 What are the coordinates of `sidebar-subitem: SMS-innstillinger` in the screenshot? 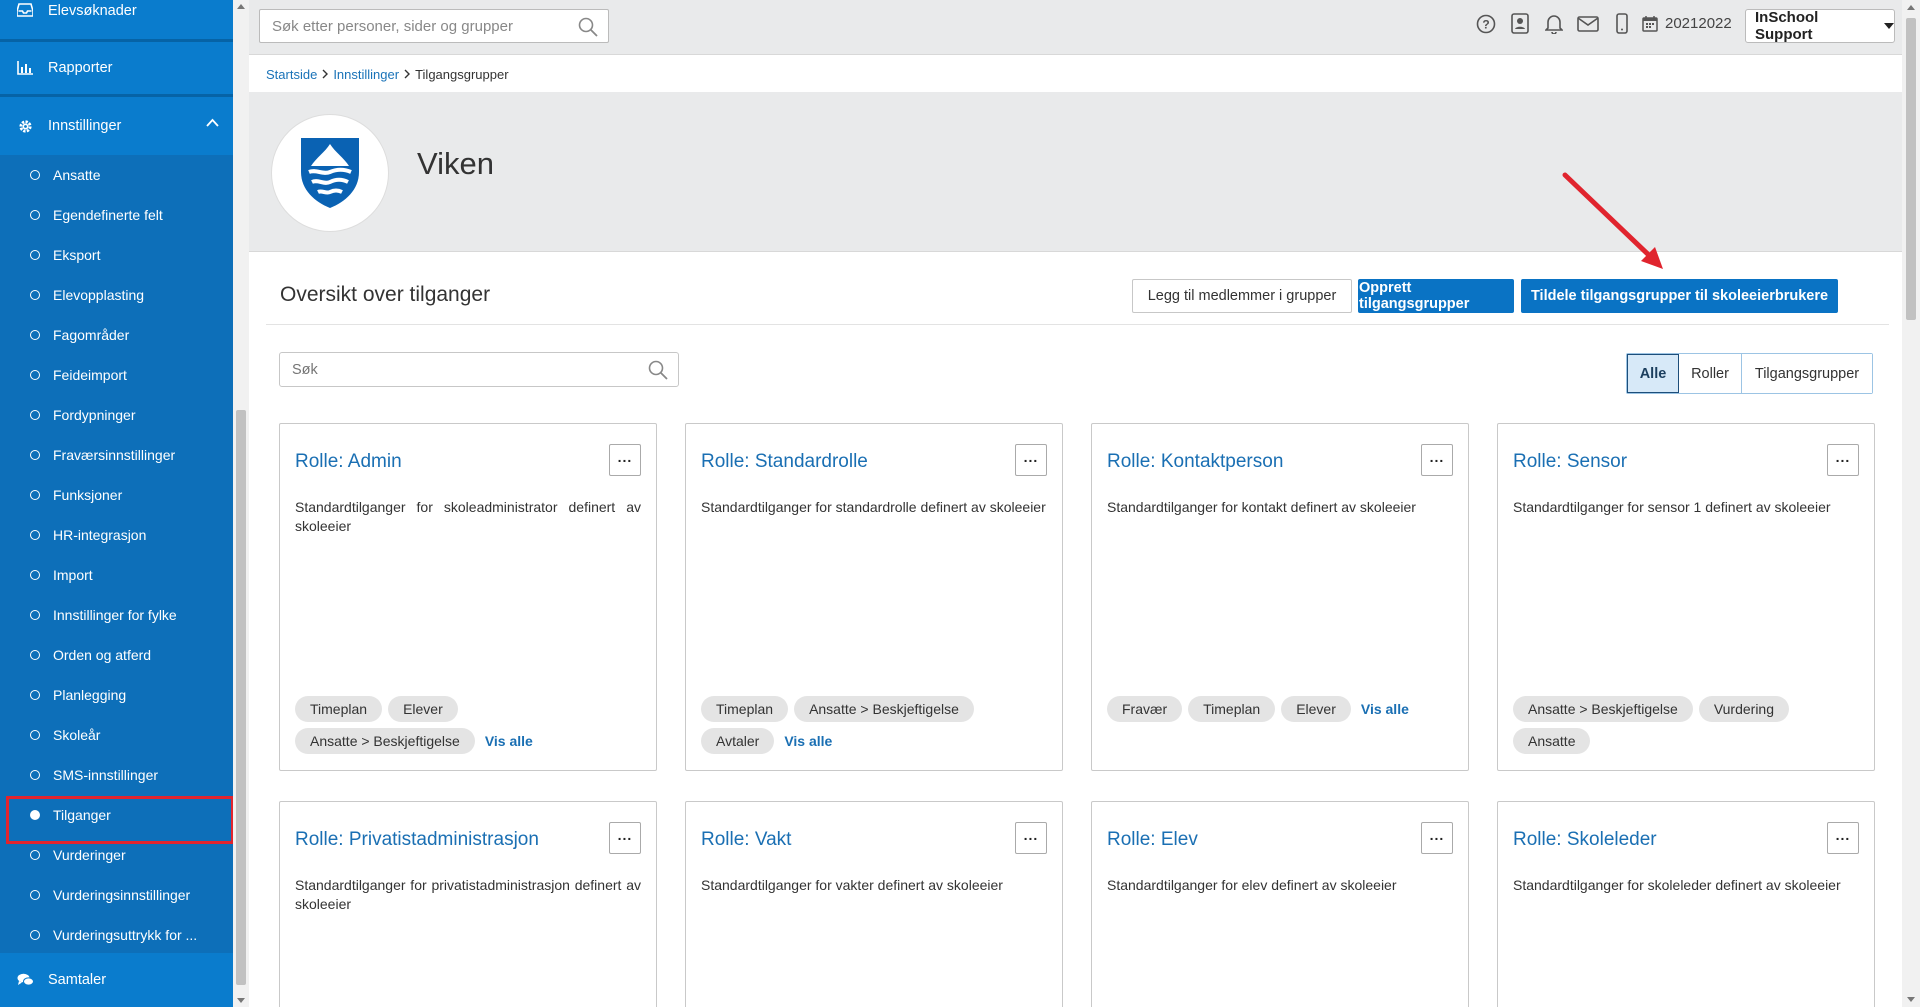 It's located at (116, 775).